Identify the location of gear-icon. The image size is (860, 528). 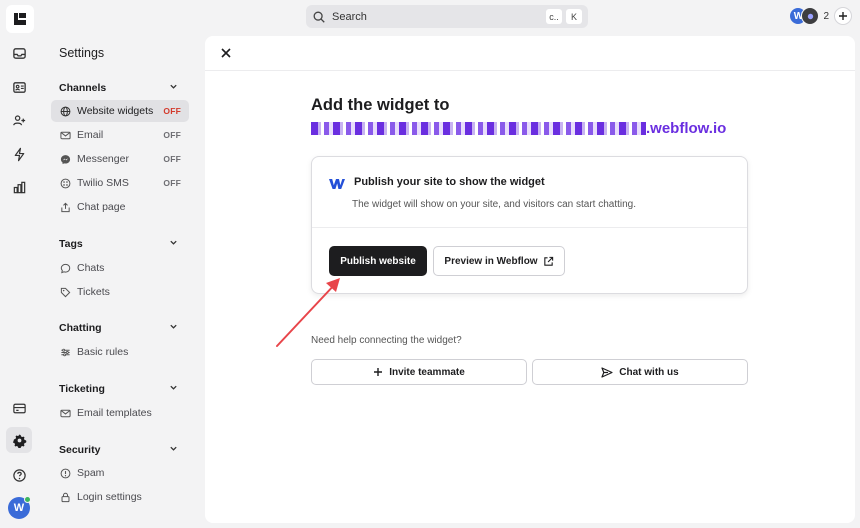
(19, 440).